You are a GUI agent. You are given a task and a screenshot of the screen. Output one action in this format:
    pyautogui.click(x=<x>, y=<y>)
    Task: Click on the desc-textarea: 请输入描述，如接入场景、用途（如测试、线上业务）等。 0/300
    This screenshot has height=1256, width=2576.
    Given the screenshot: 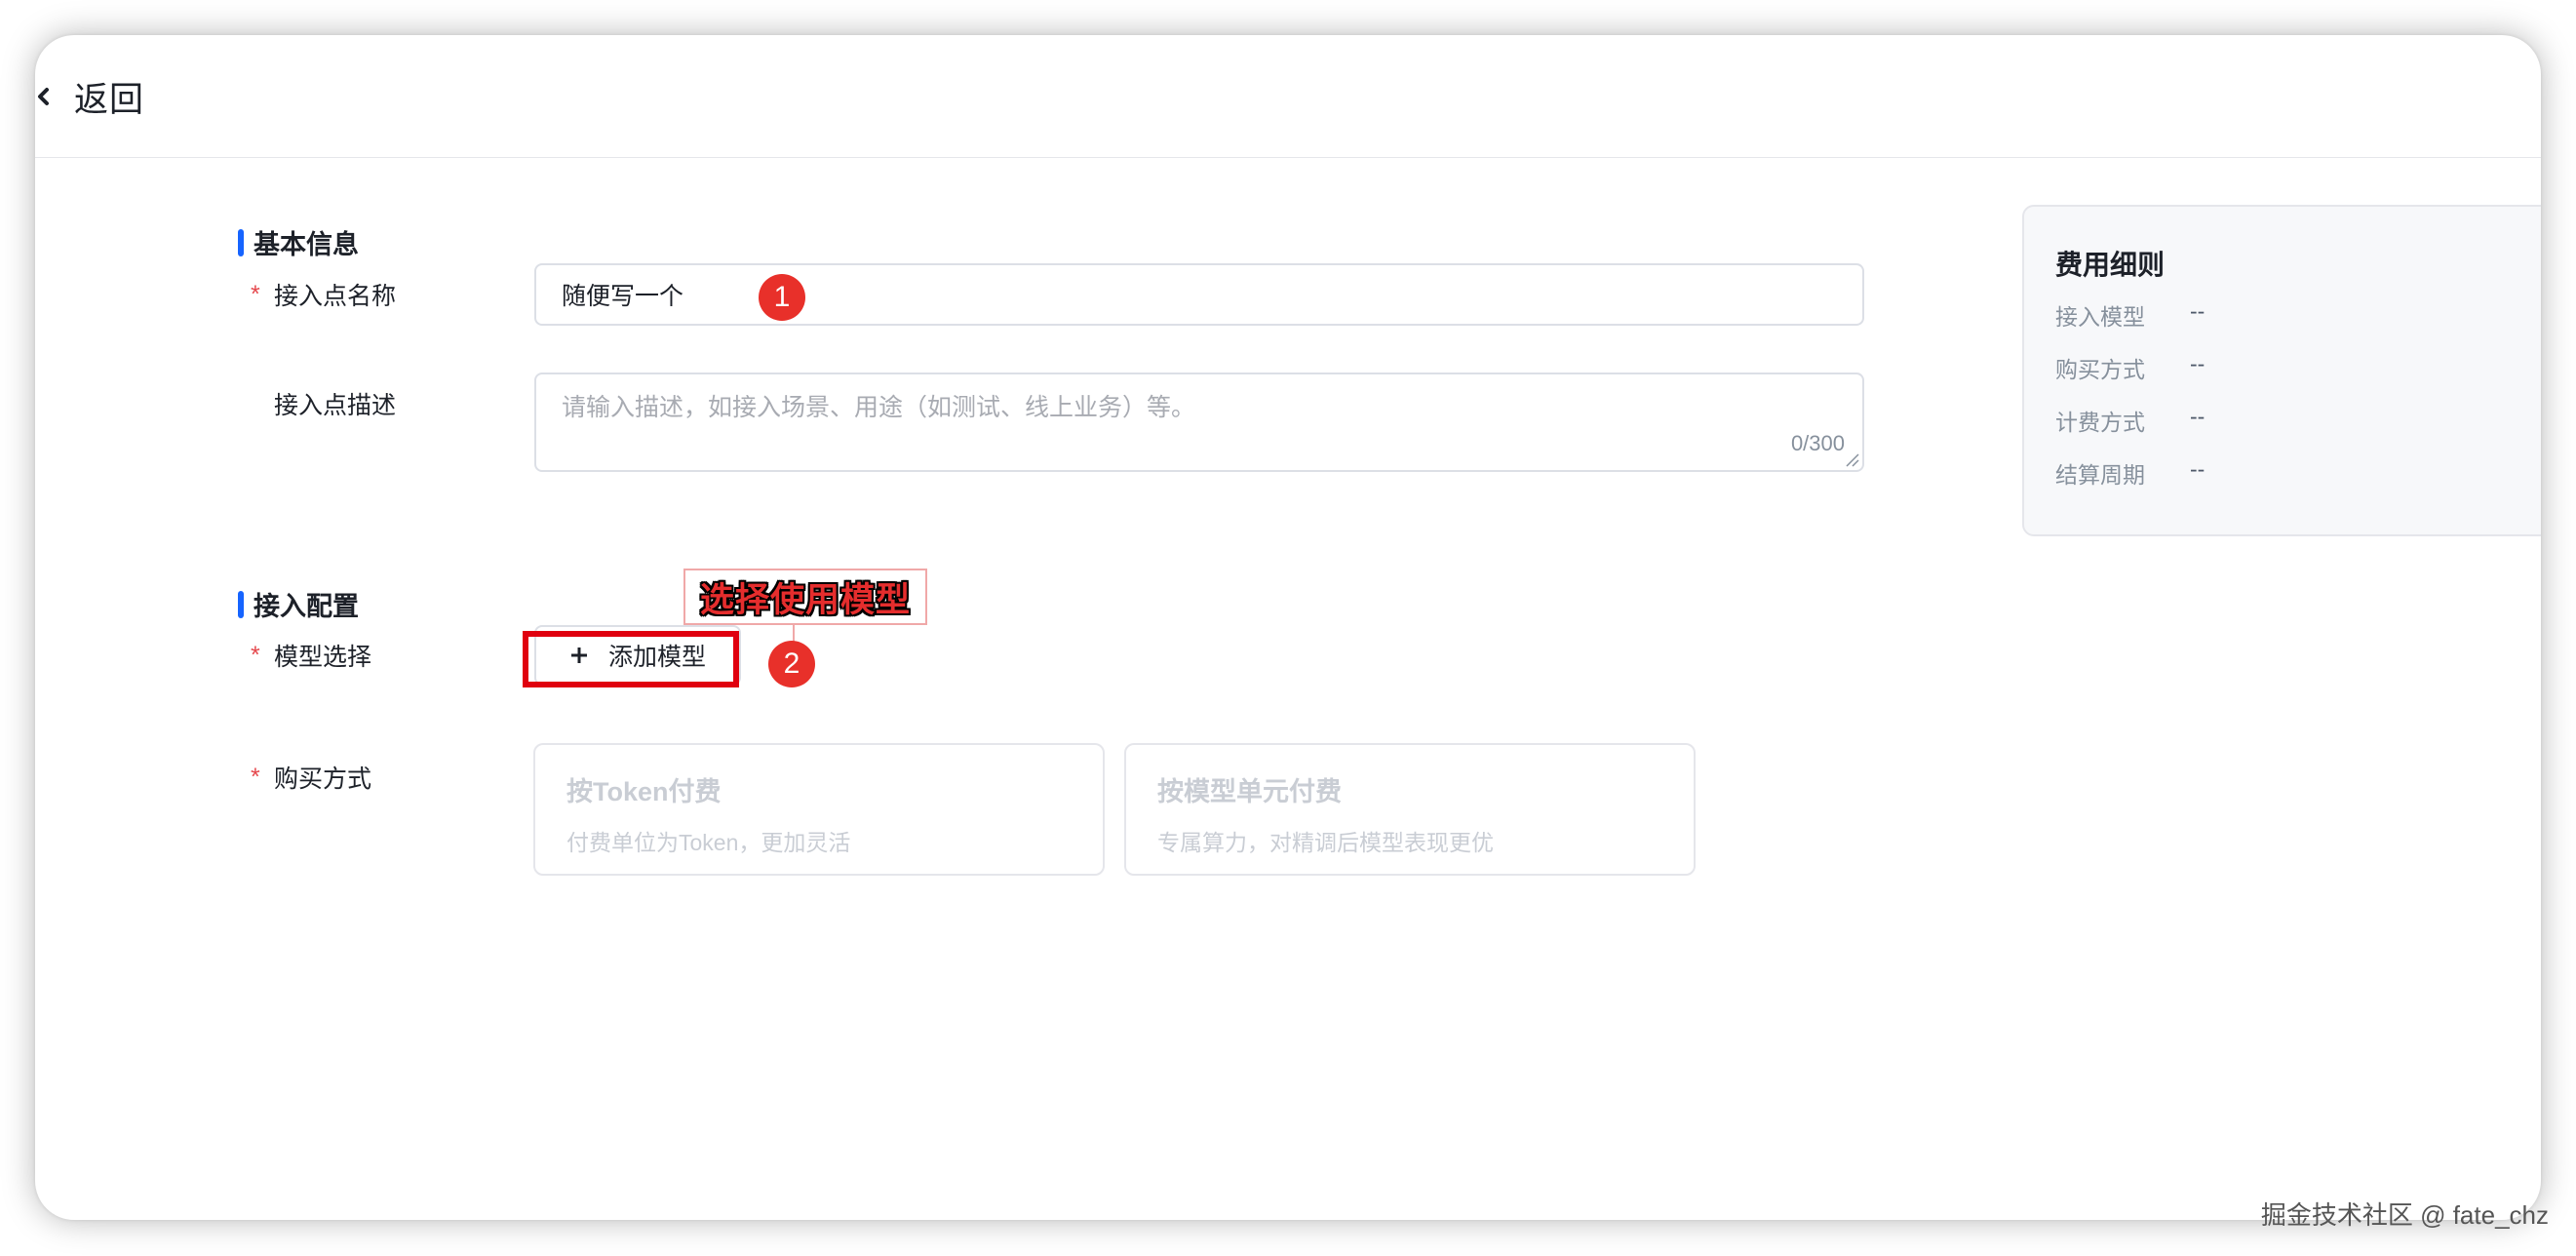 What is the action you would take?
    pyautogui.click(x=1199, y=422)
    